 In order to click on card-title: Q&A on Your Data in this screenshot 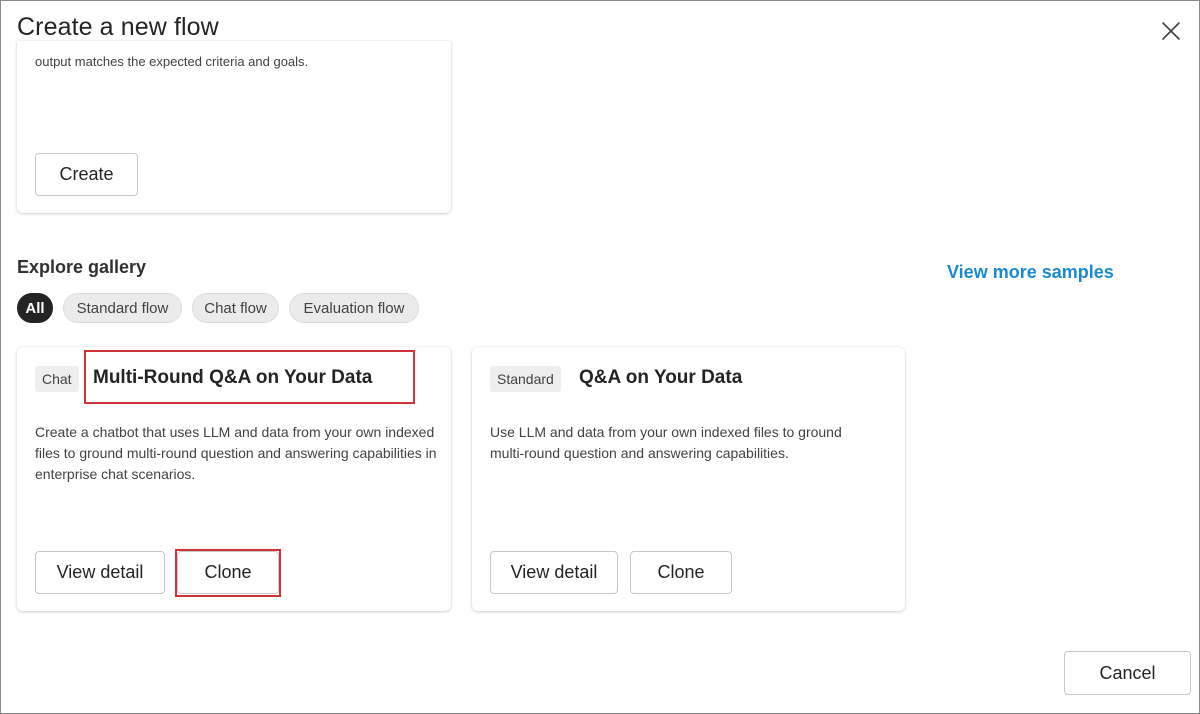, I will do `click(661, 377)`.